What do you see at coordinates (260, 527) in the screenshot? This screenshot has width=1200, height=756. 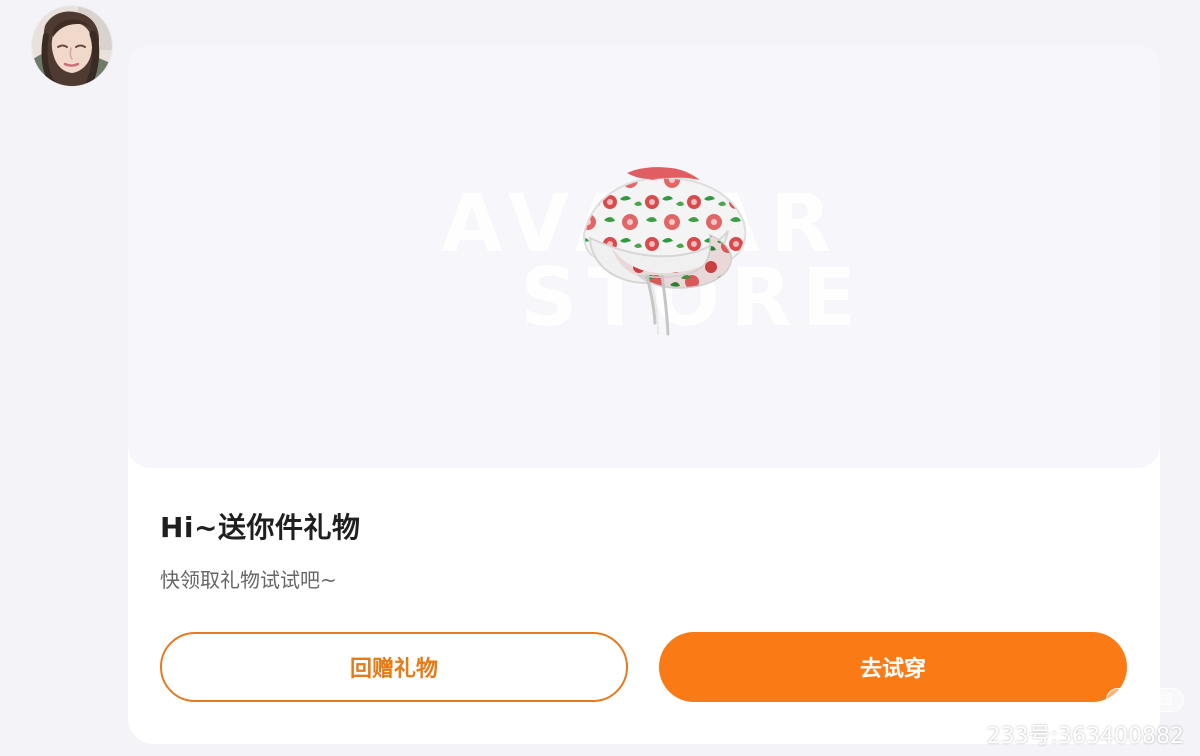 I see `gift-title: Hi~送你件礼物` at bounding box center [260, 527].